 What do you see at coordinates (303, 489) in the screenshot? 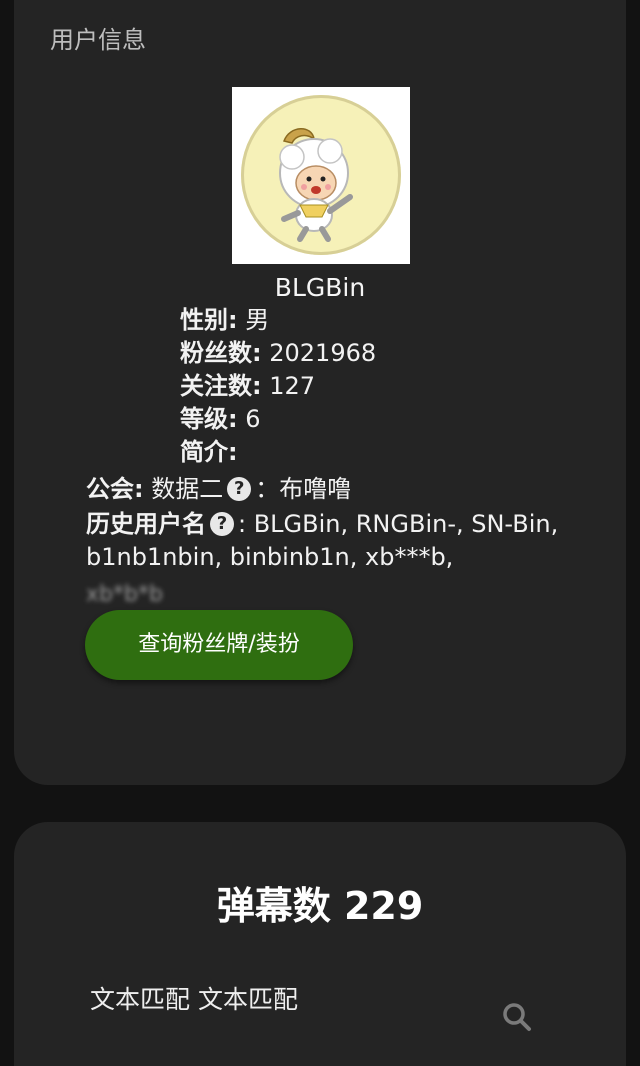
I see `guild-value-2: ：布噜噜` at bounding box center [303, 489].